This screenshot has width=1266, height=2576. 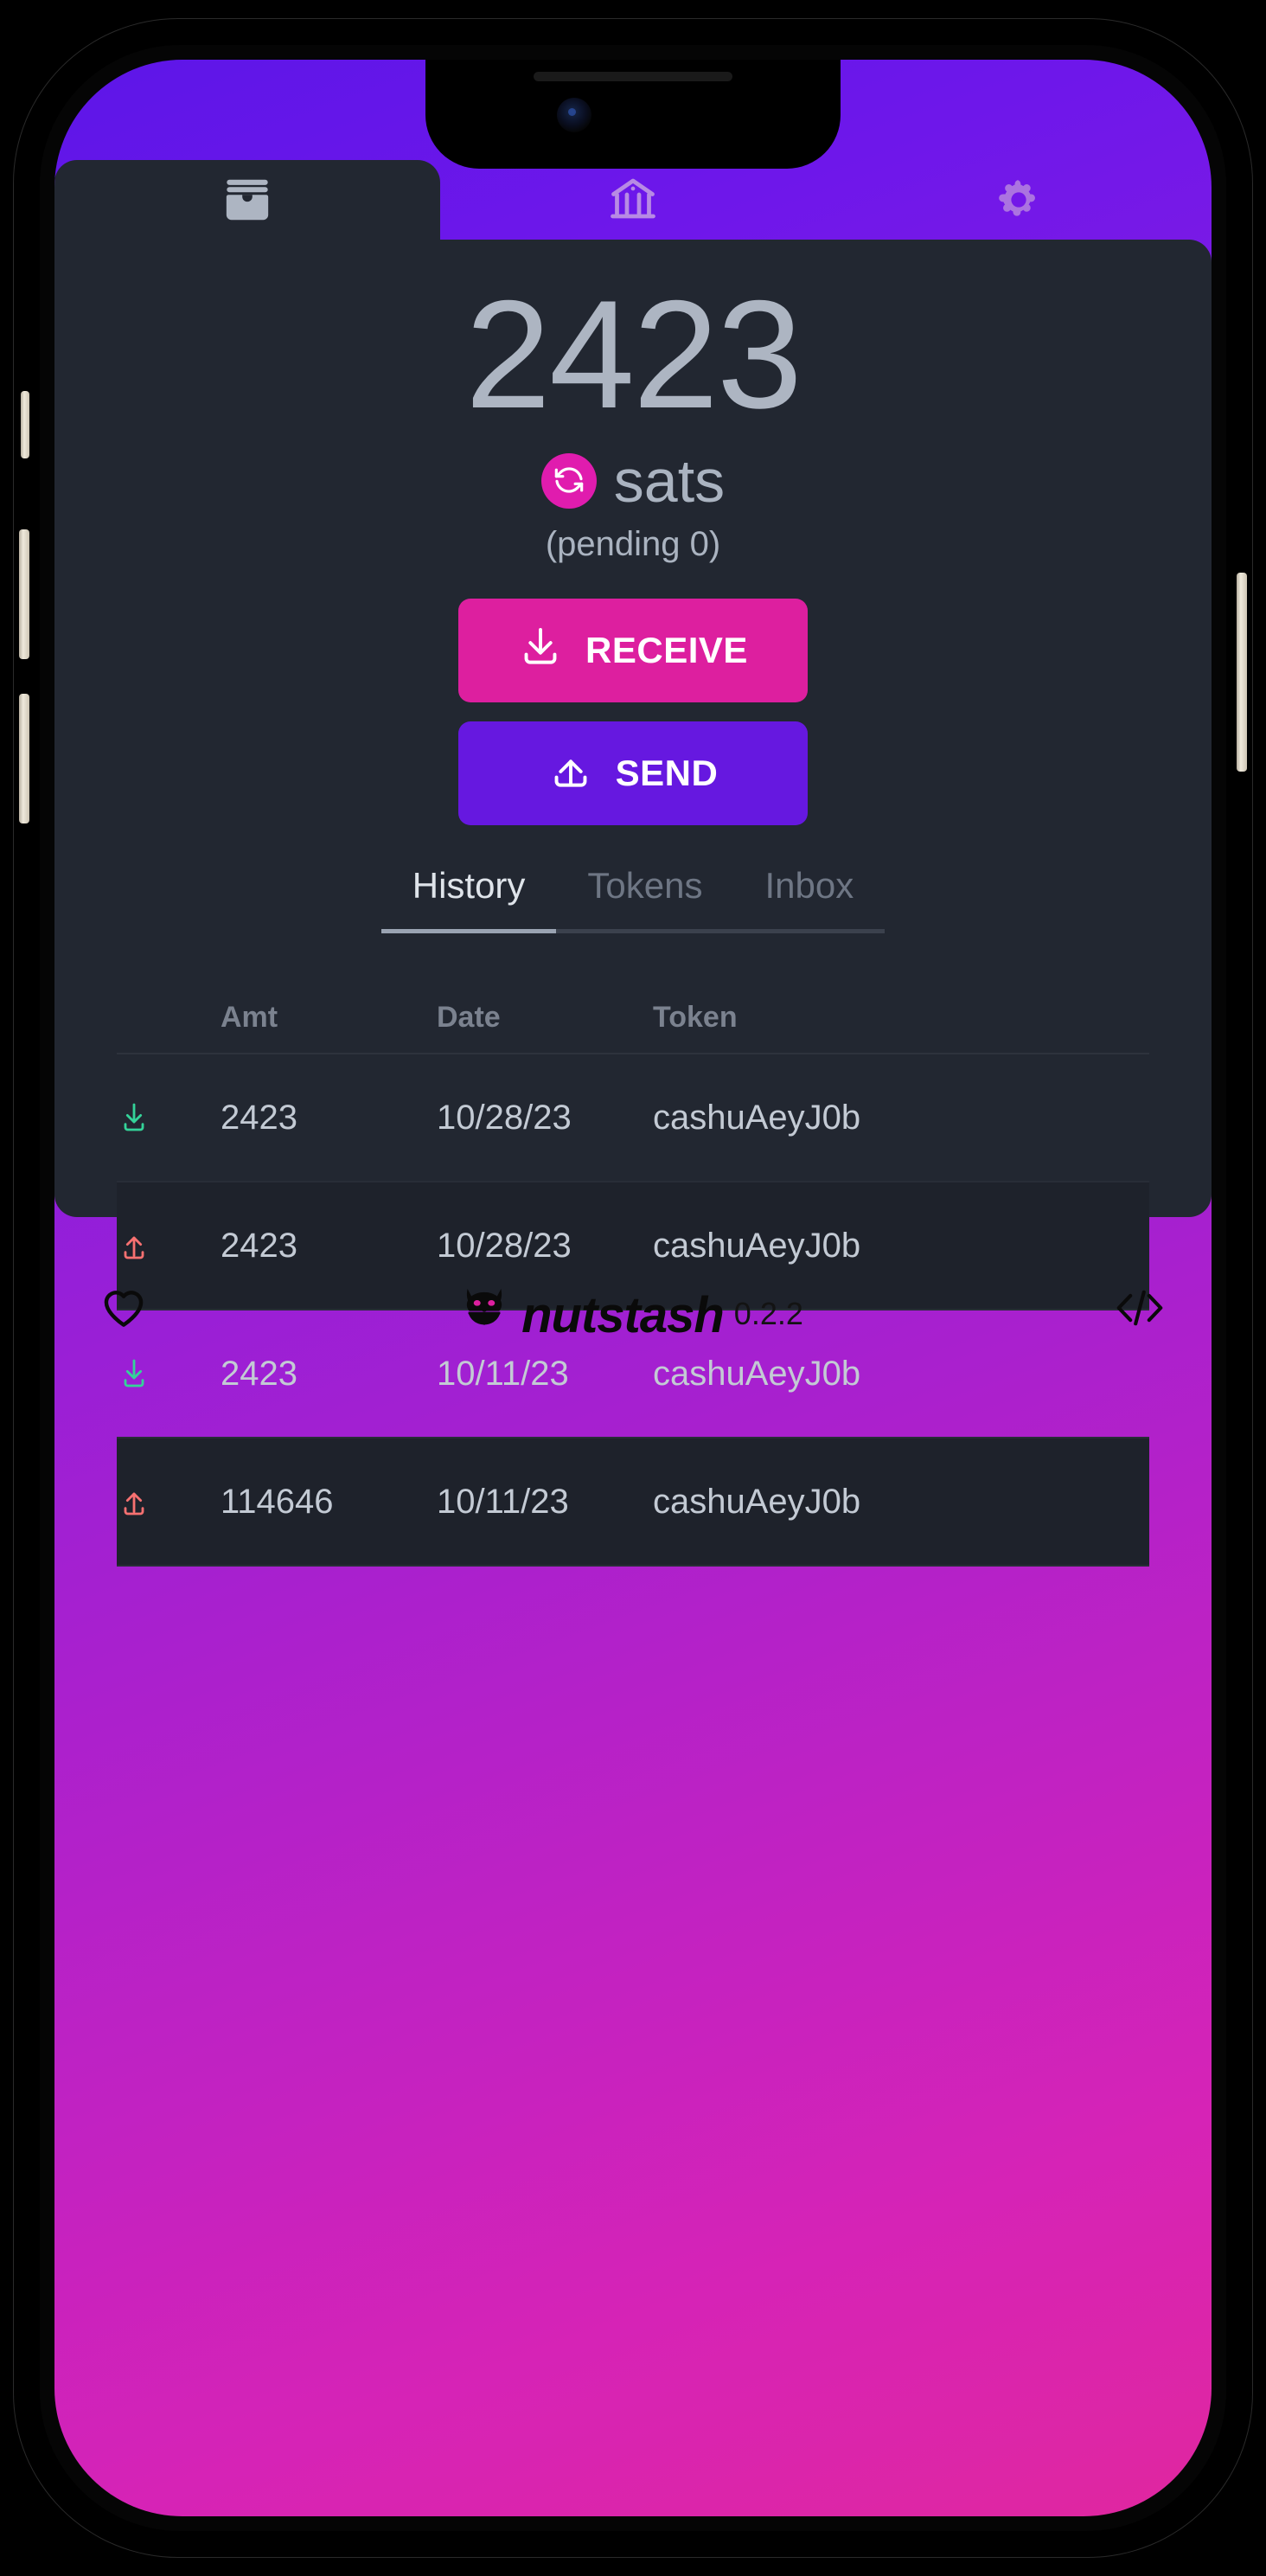 What do you see at coordinates (633, 712) in the screenshot?
I see `action-buttons: RECEIVE SEND` at bounding box center [633, 712].